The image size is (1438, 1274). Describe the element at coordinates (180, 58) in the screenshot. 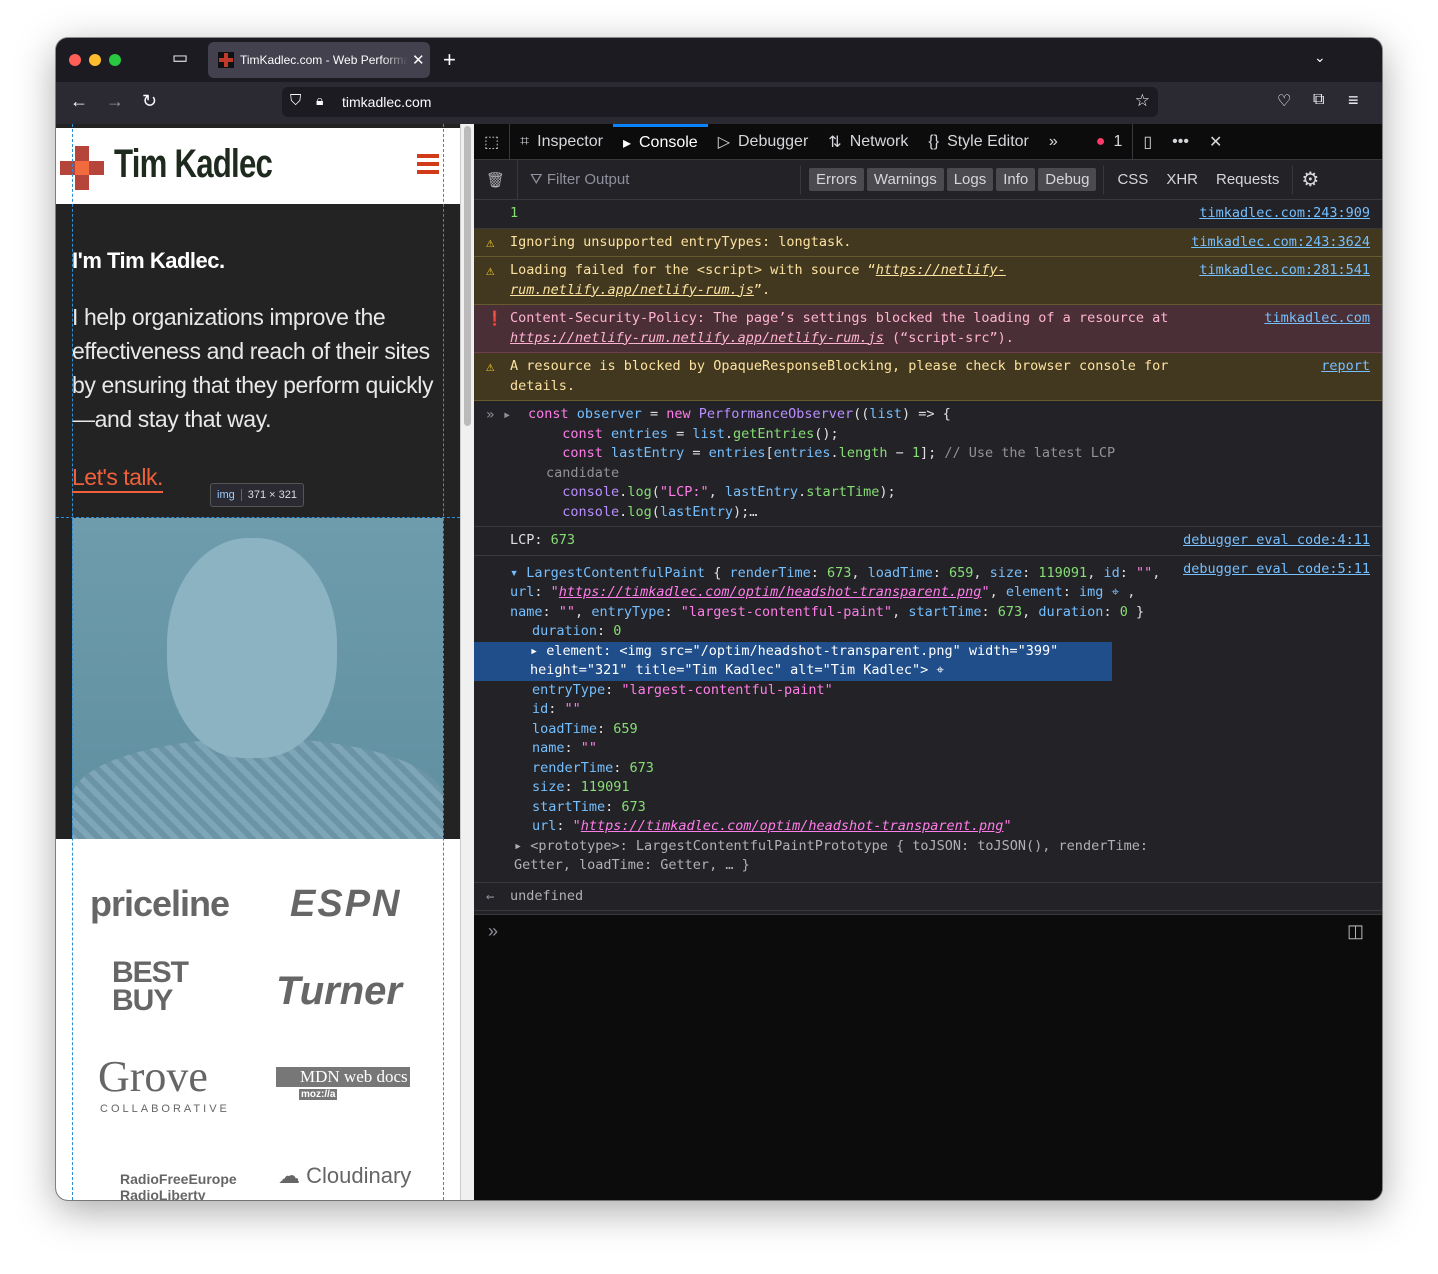

I see `tab-manager-icon: ▭` at that location.